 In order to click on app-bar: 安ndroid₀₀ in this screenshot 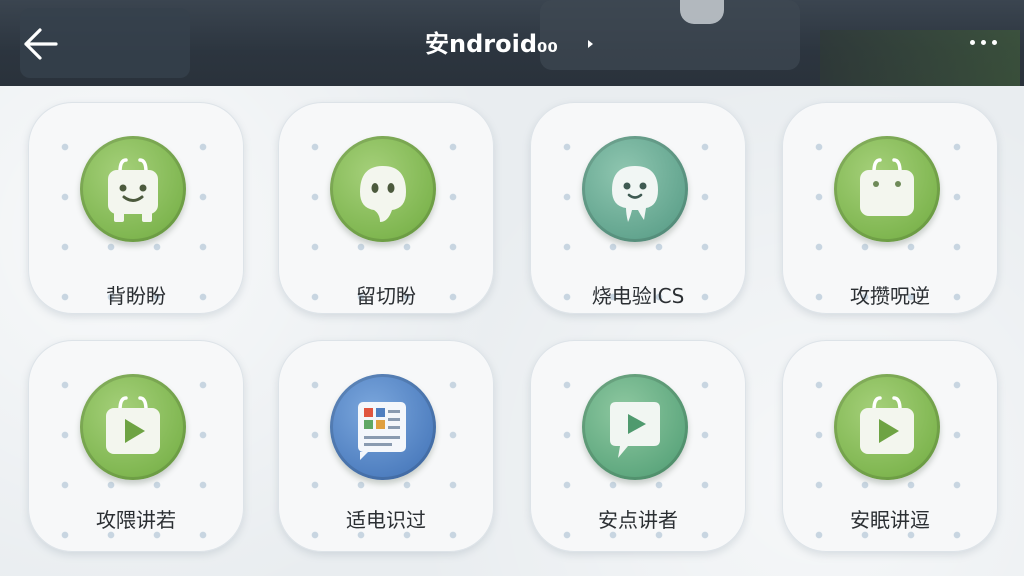, I will do `click(512, 43)`.